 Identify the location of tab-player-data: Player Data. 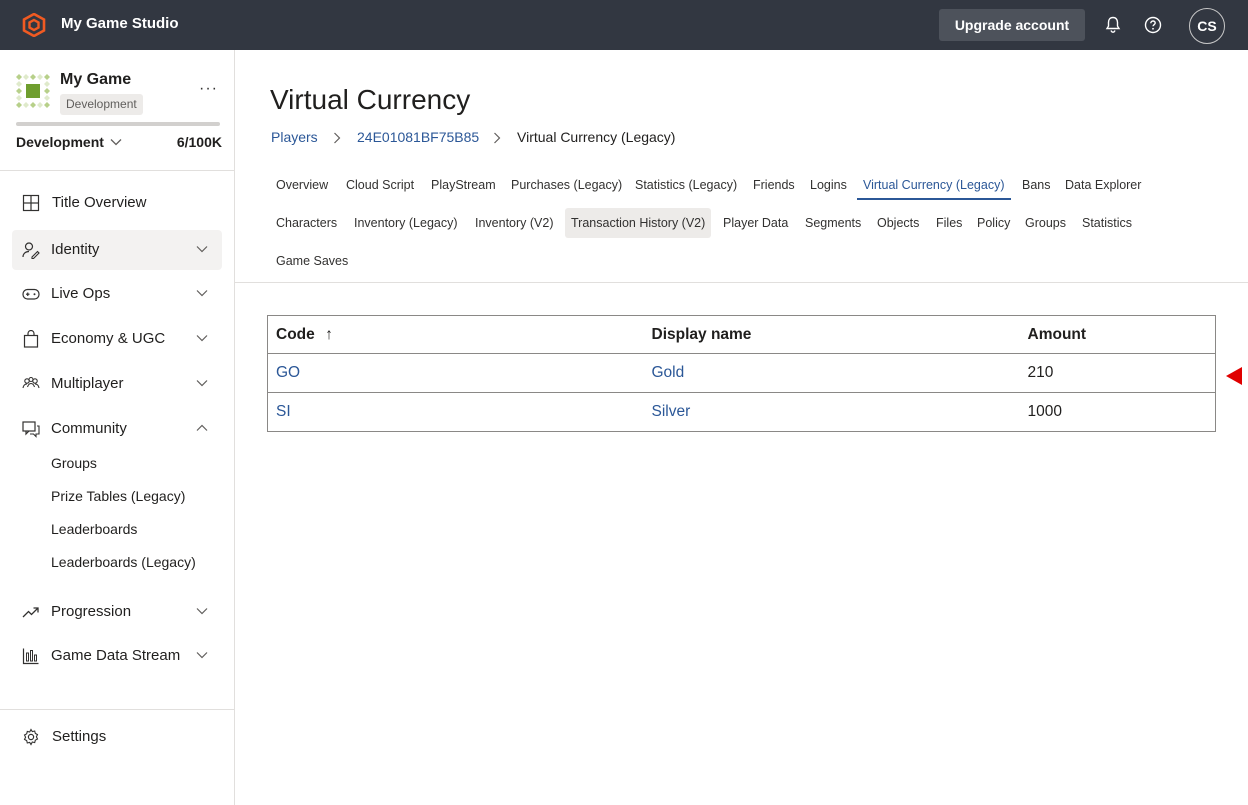
(755, 223).